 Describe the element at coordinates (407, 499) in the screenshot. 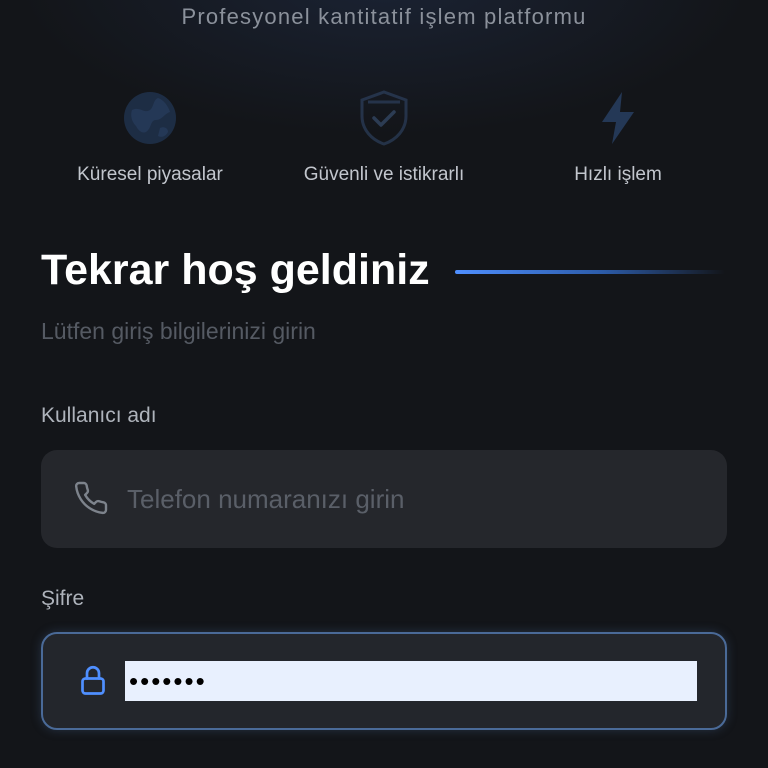

I see `username-input` at that location.